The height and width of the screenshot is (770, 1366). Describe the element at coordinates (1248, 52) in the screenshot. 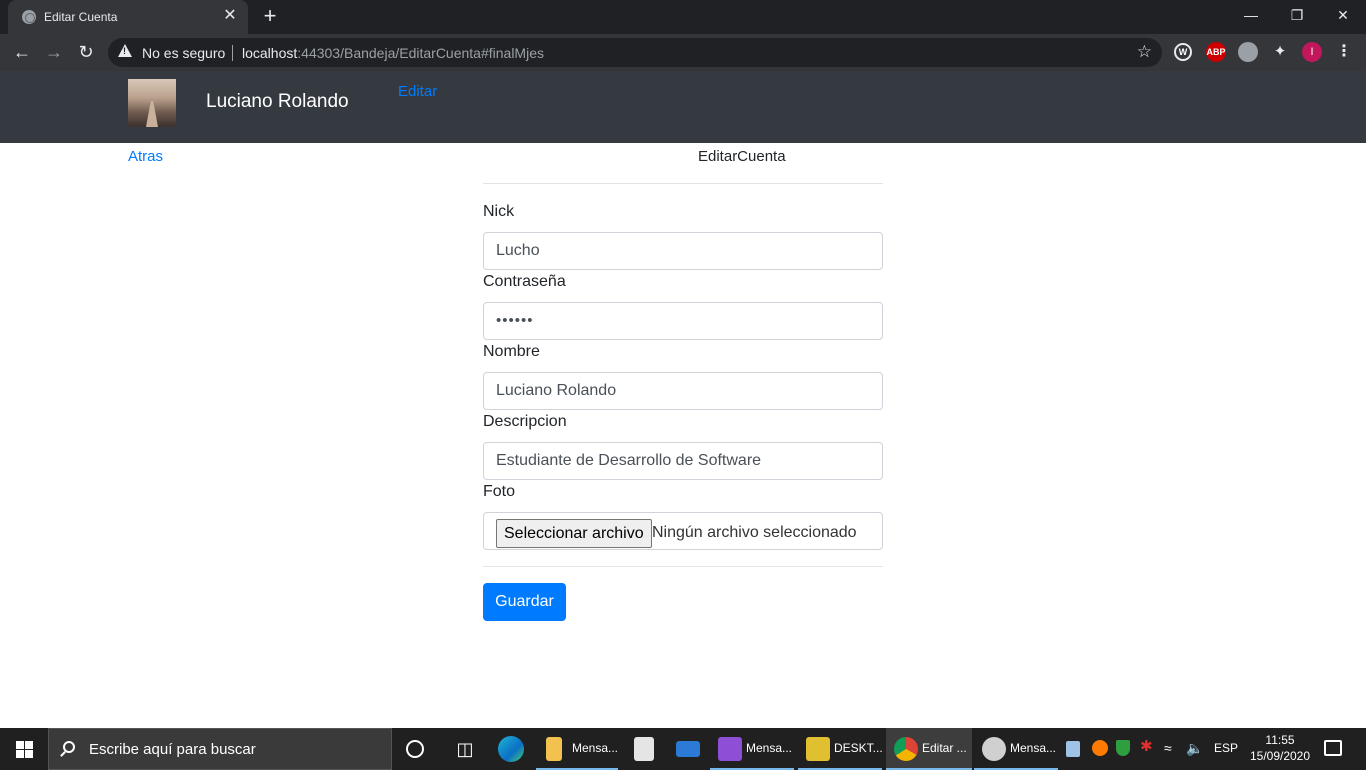

I see `gray-extension-icon` at that location.